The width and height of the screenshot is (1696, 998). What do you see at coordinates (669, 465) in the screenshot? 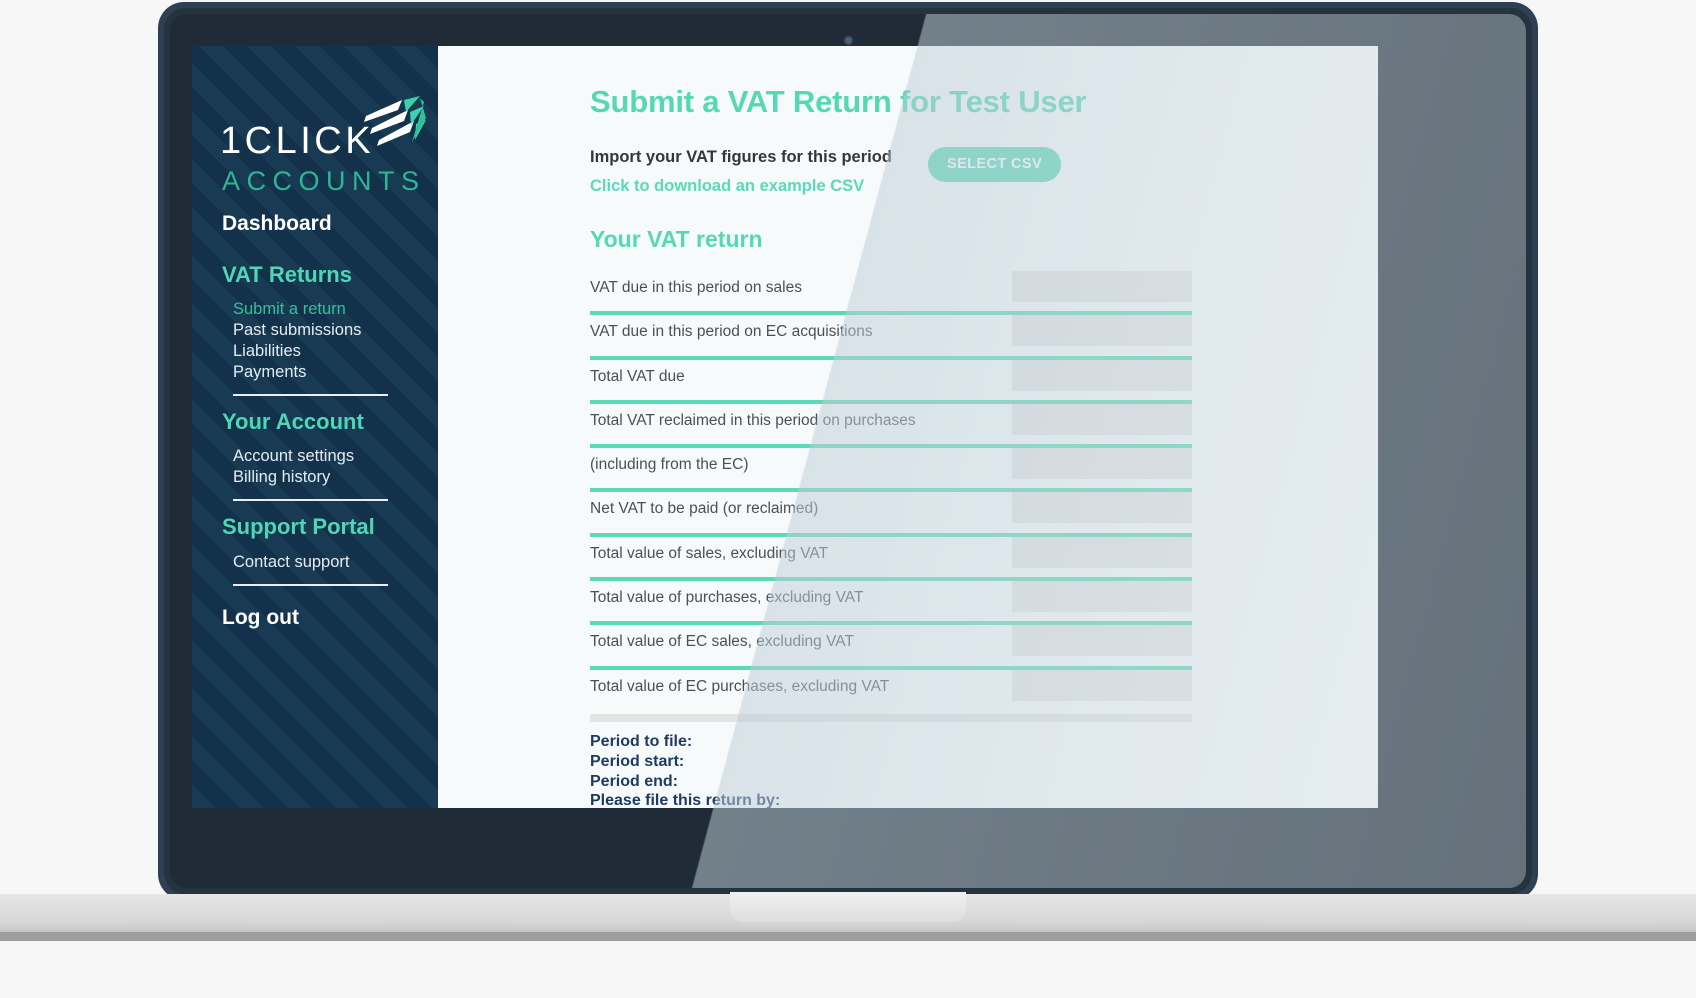
I see `form-row-label: (including from the EC)` at bounding box center [669, 465].